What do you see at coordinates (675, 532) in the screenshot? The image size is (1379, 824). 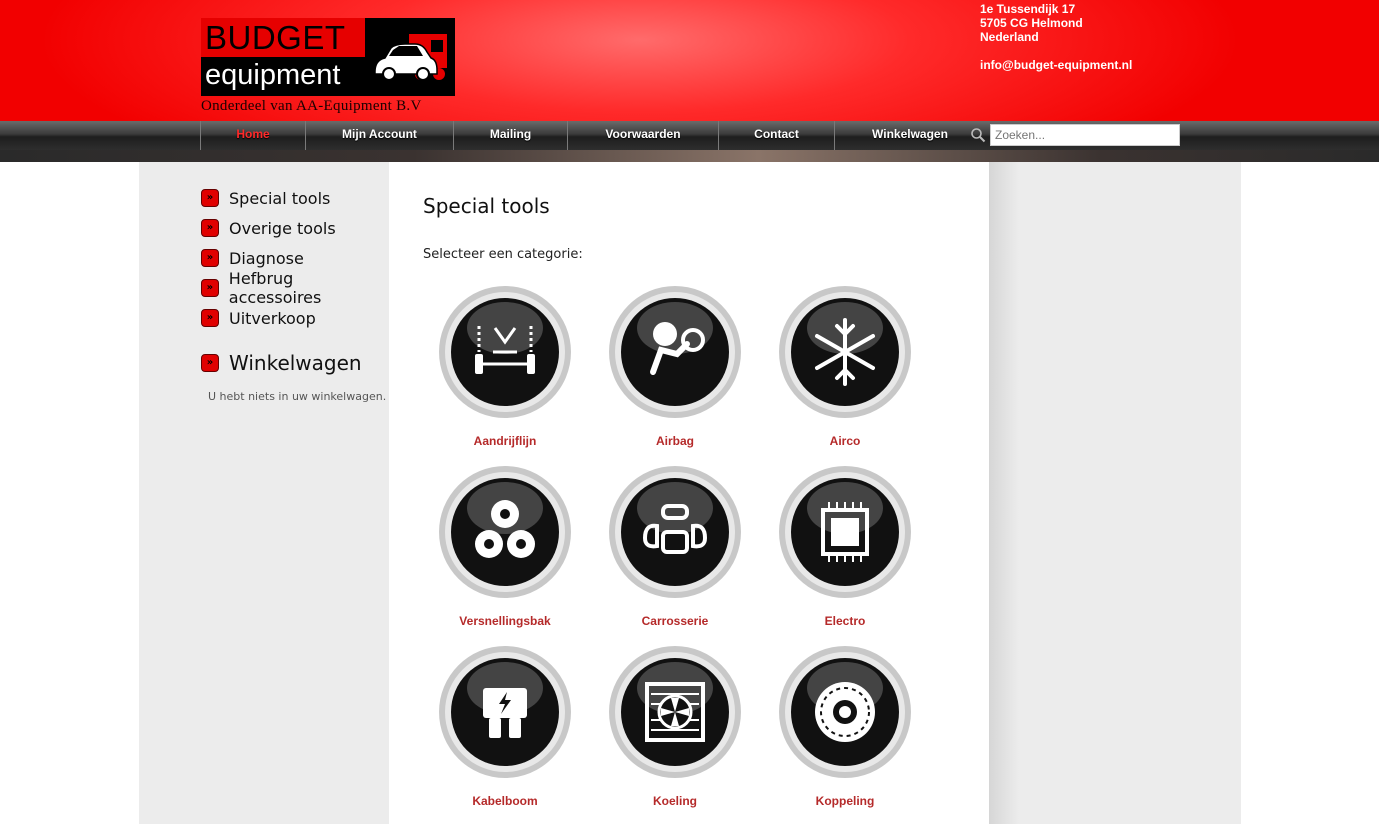 I see `car-body-icon` at bounding box center [675, 532].